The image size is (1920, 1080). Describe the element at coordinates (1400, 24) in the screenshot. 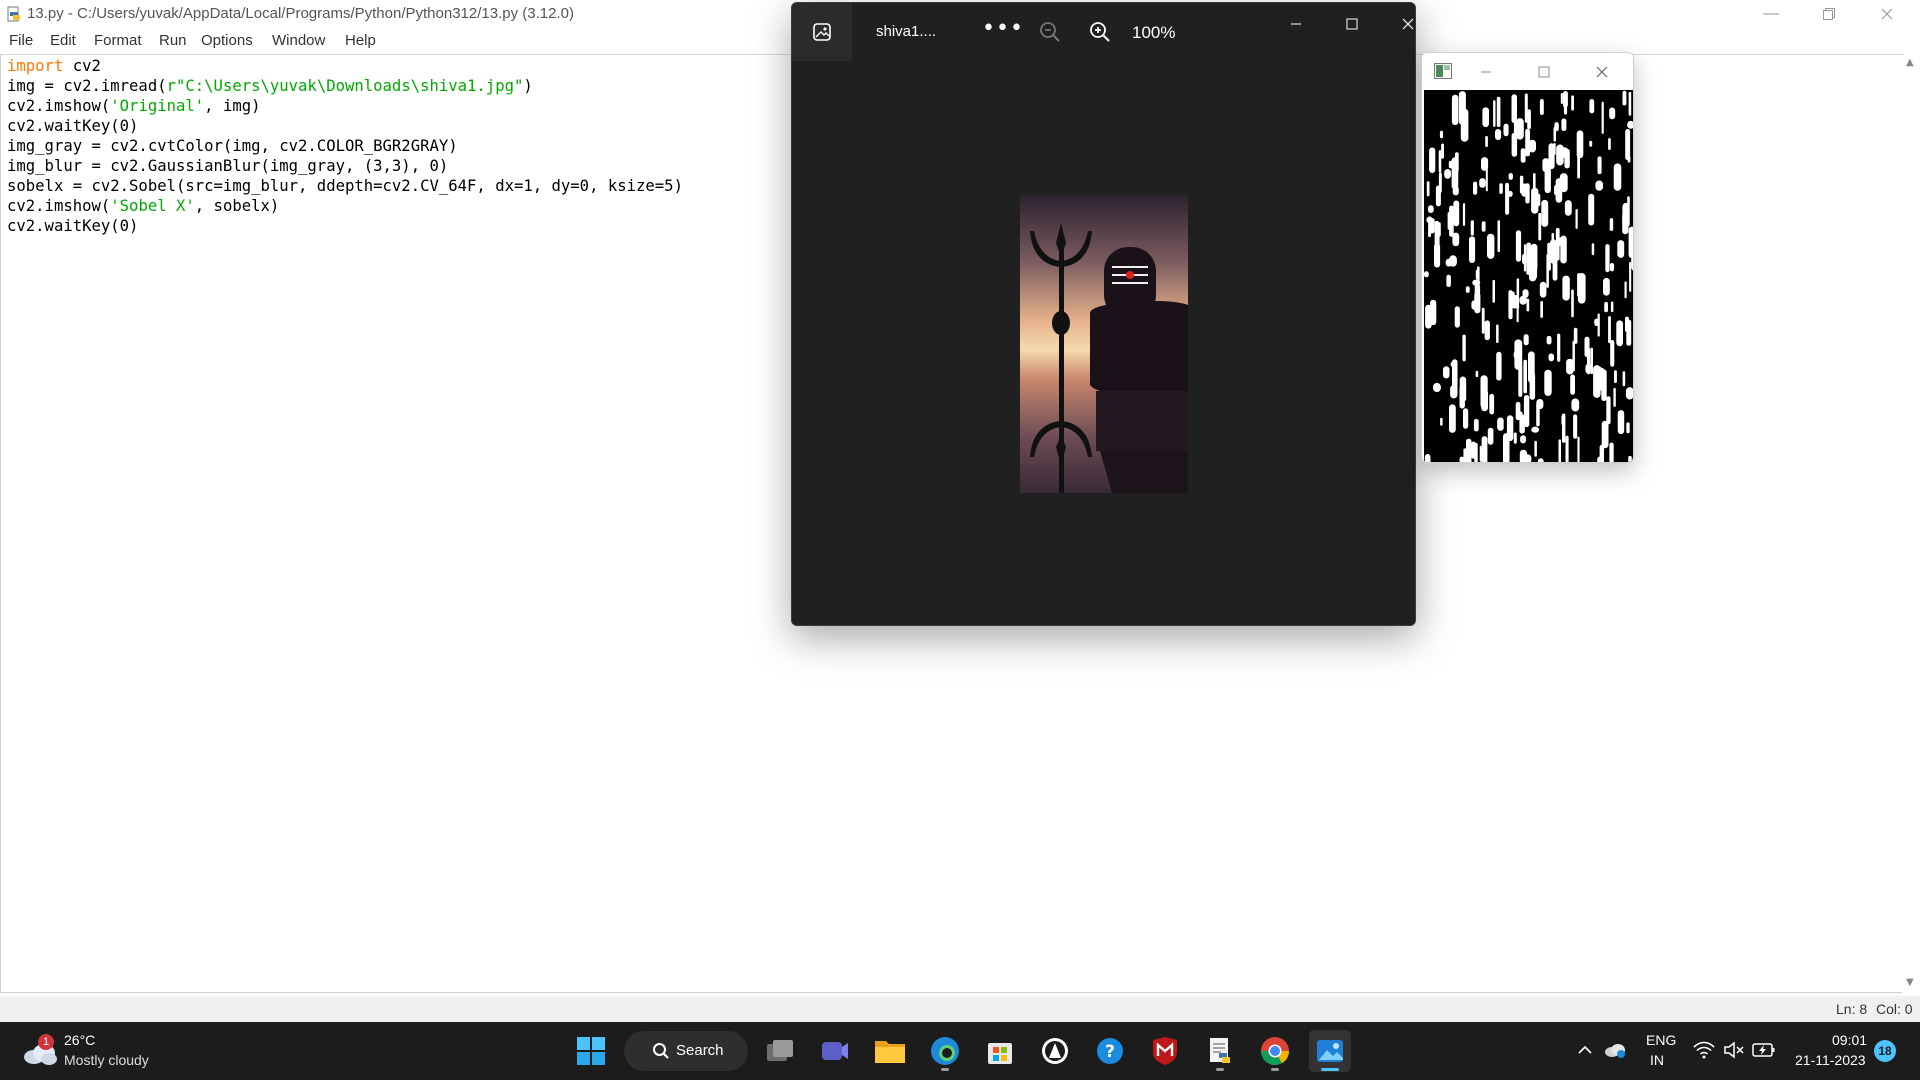

I see `photos-close-button` at that location.